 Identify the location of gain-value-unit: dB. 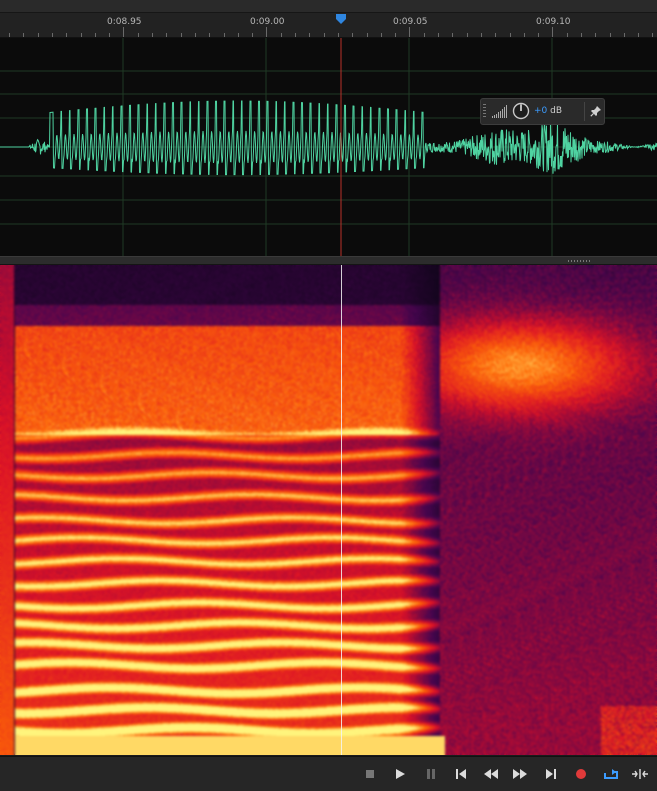
(556, 111).